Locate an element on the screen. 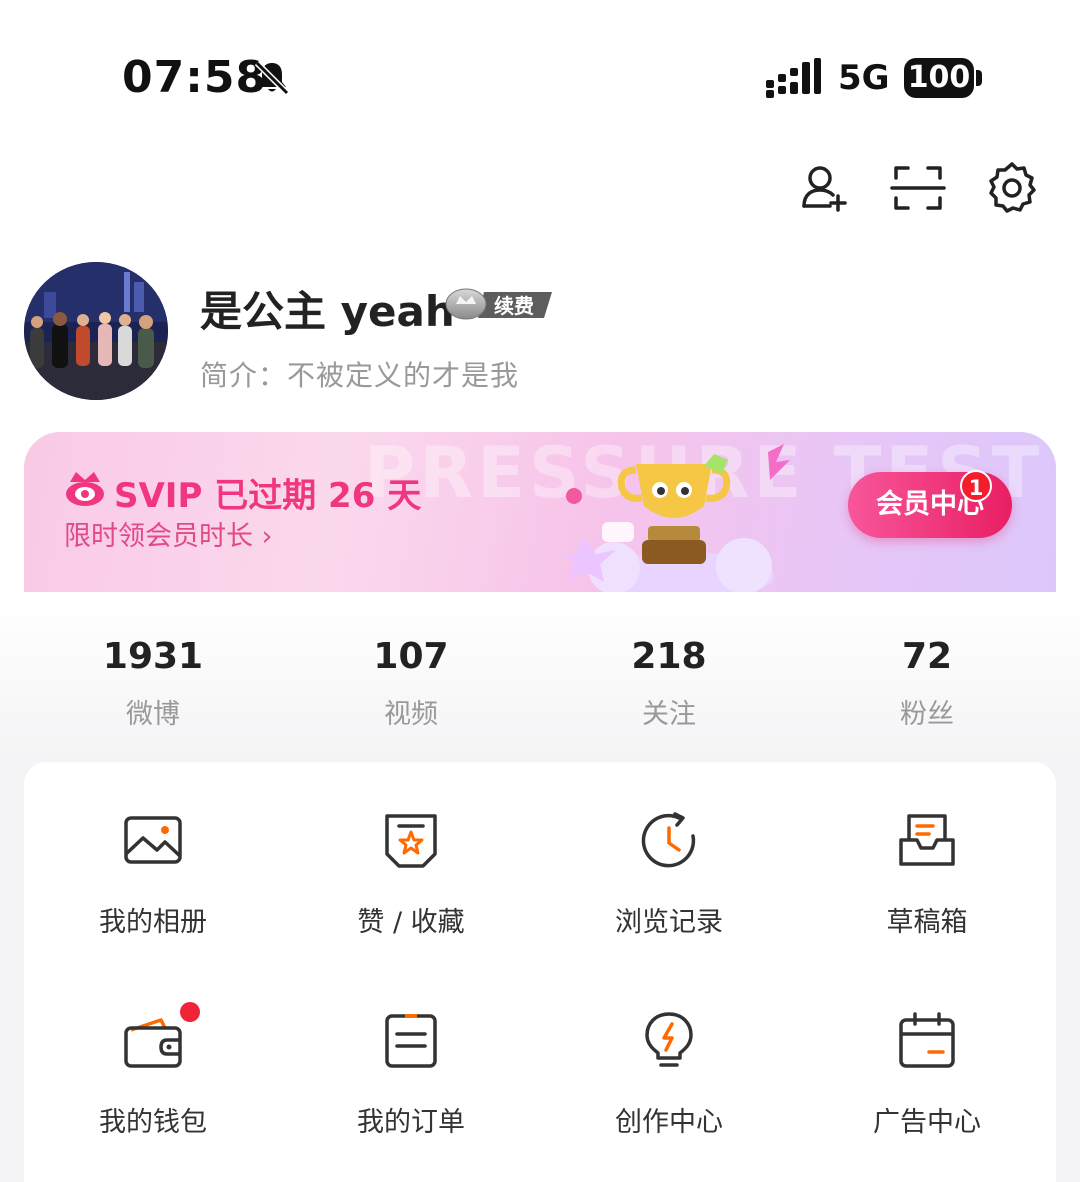 Image resolution: width=1080 pixels, height=1182 pixels. grid-item-ads: 广告中心 is located at coordinates (927, 1062).